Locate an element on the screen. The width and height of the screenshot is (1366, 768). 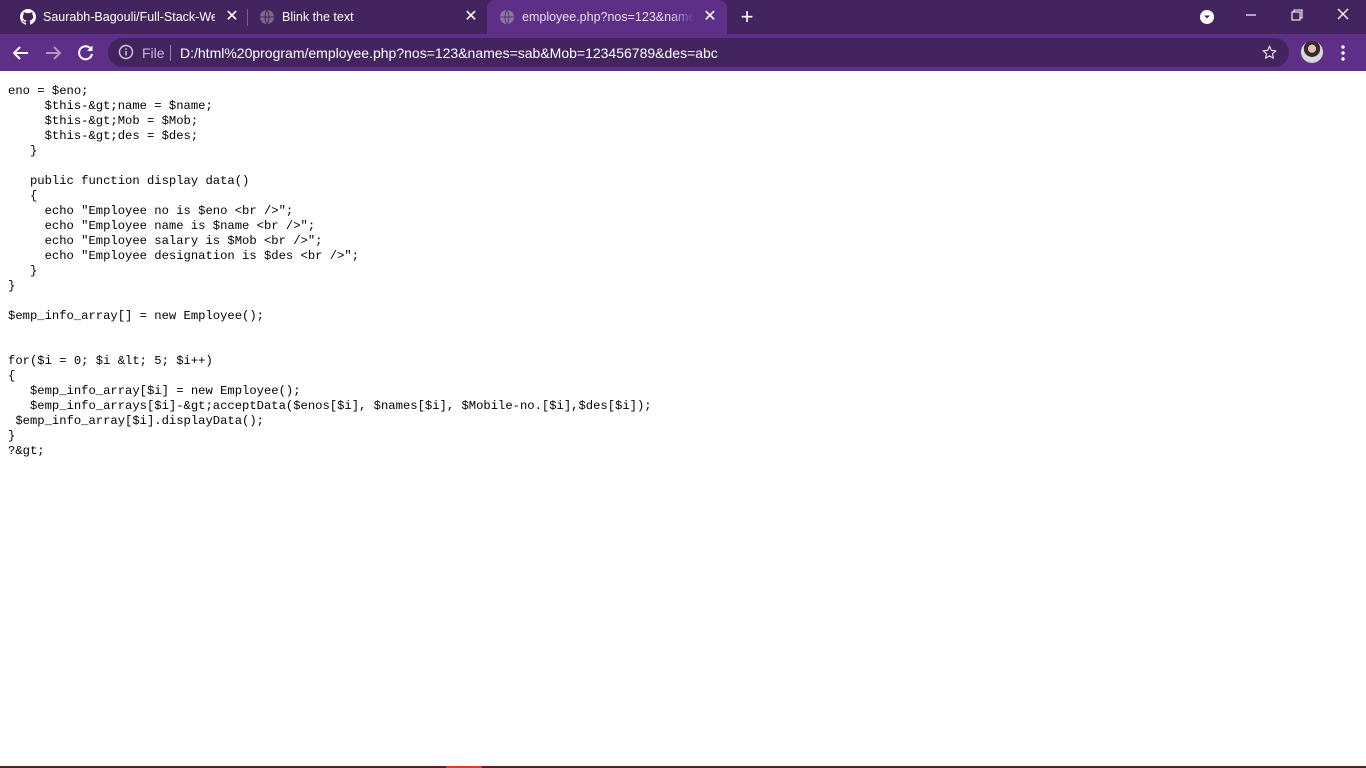
omnibox-divider is located at coordinates (170, 53).